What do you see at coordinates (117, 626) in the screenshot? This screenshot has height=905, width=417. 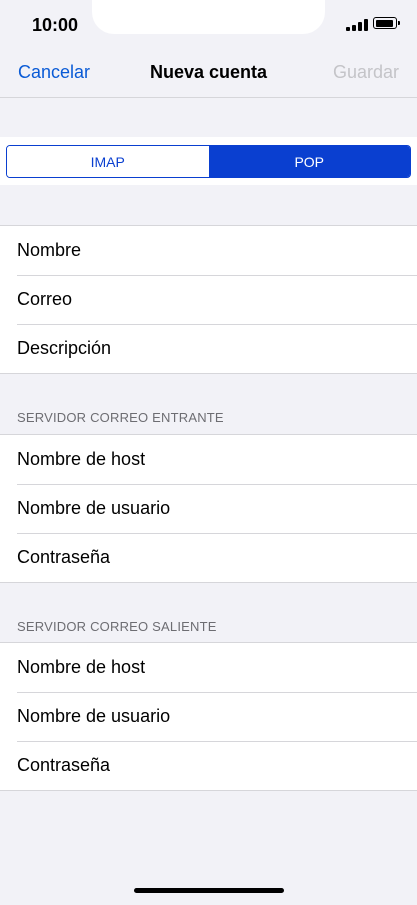 I see `outgoing-server-header: SERVIDOR CORREO SALIENTE` at bounding box center [117, 626].